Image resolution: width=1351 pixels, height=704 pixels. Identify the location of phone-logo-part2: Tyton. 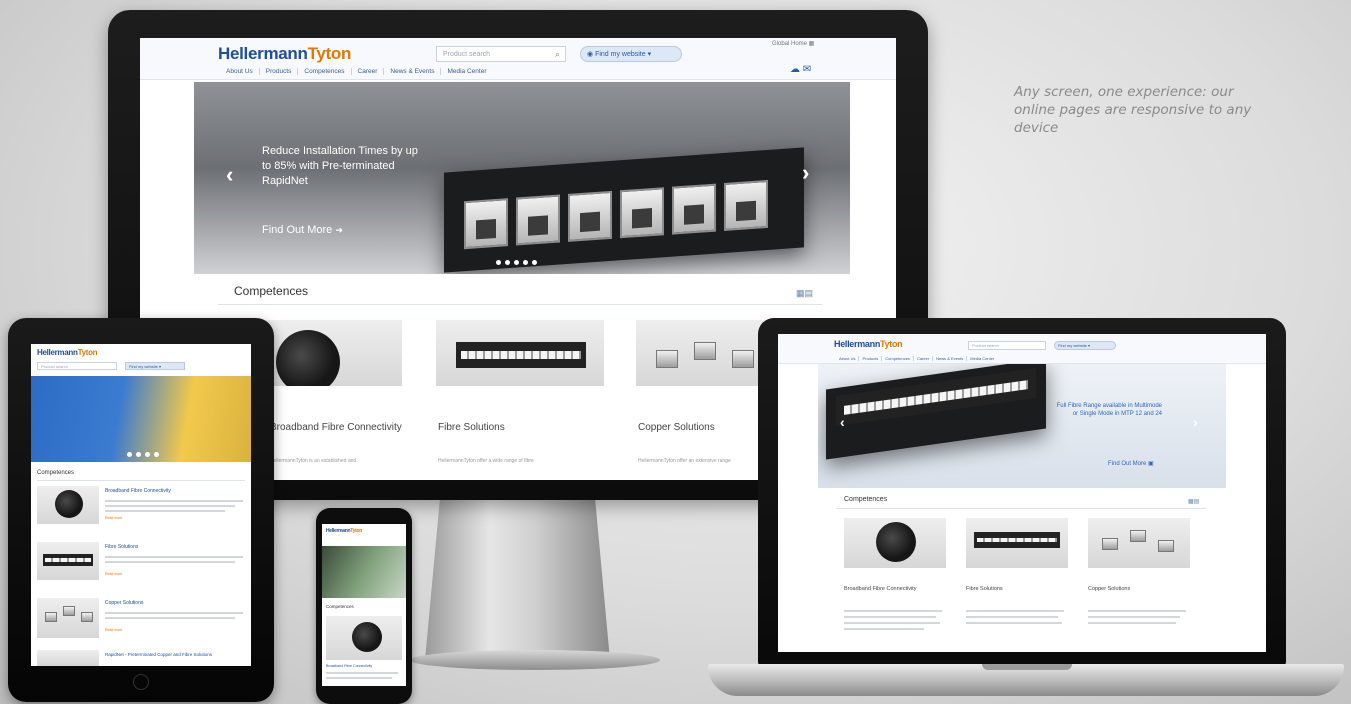
(356, 531).